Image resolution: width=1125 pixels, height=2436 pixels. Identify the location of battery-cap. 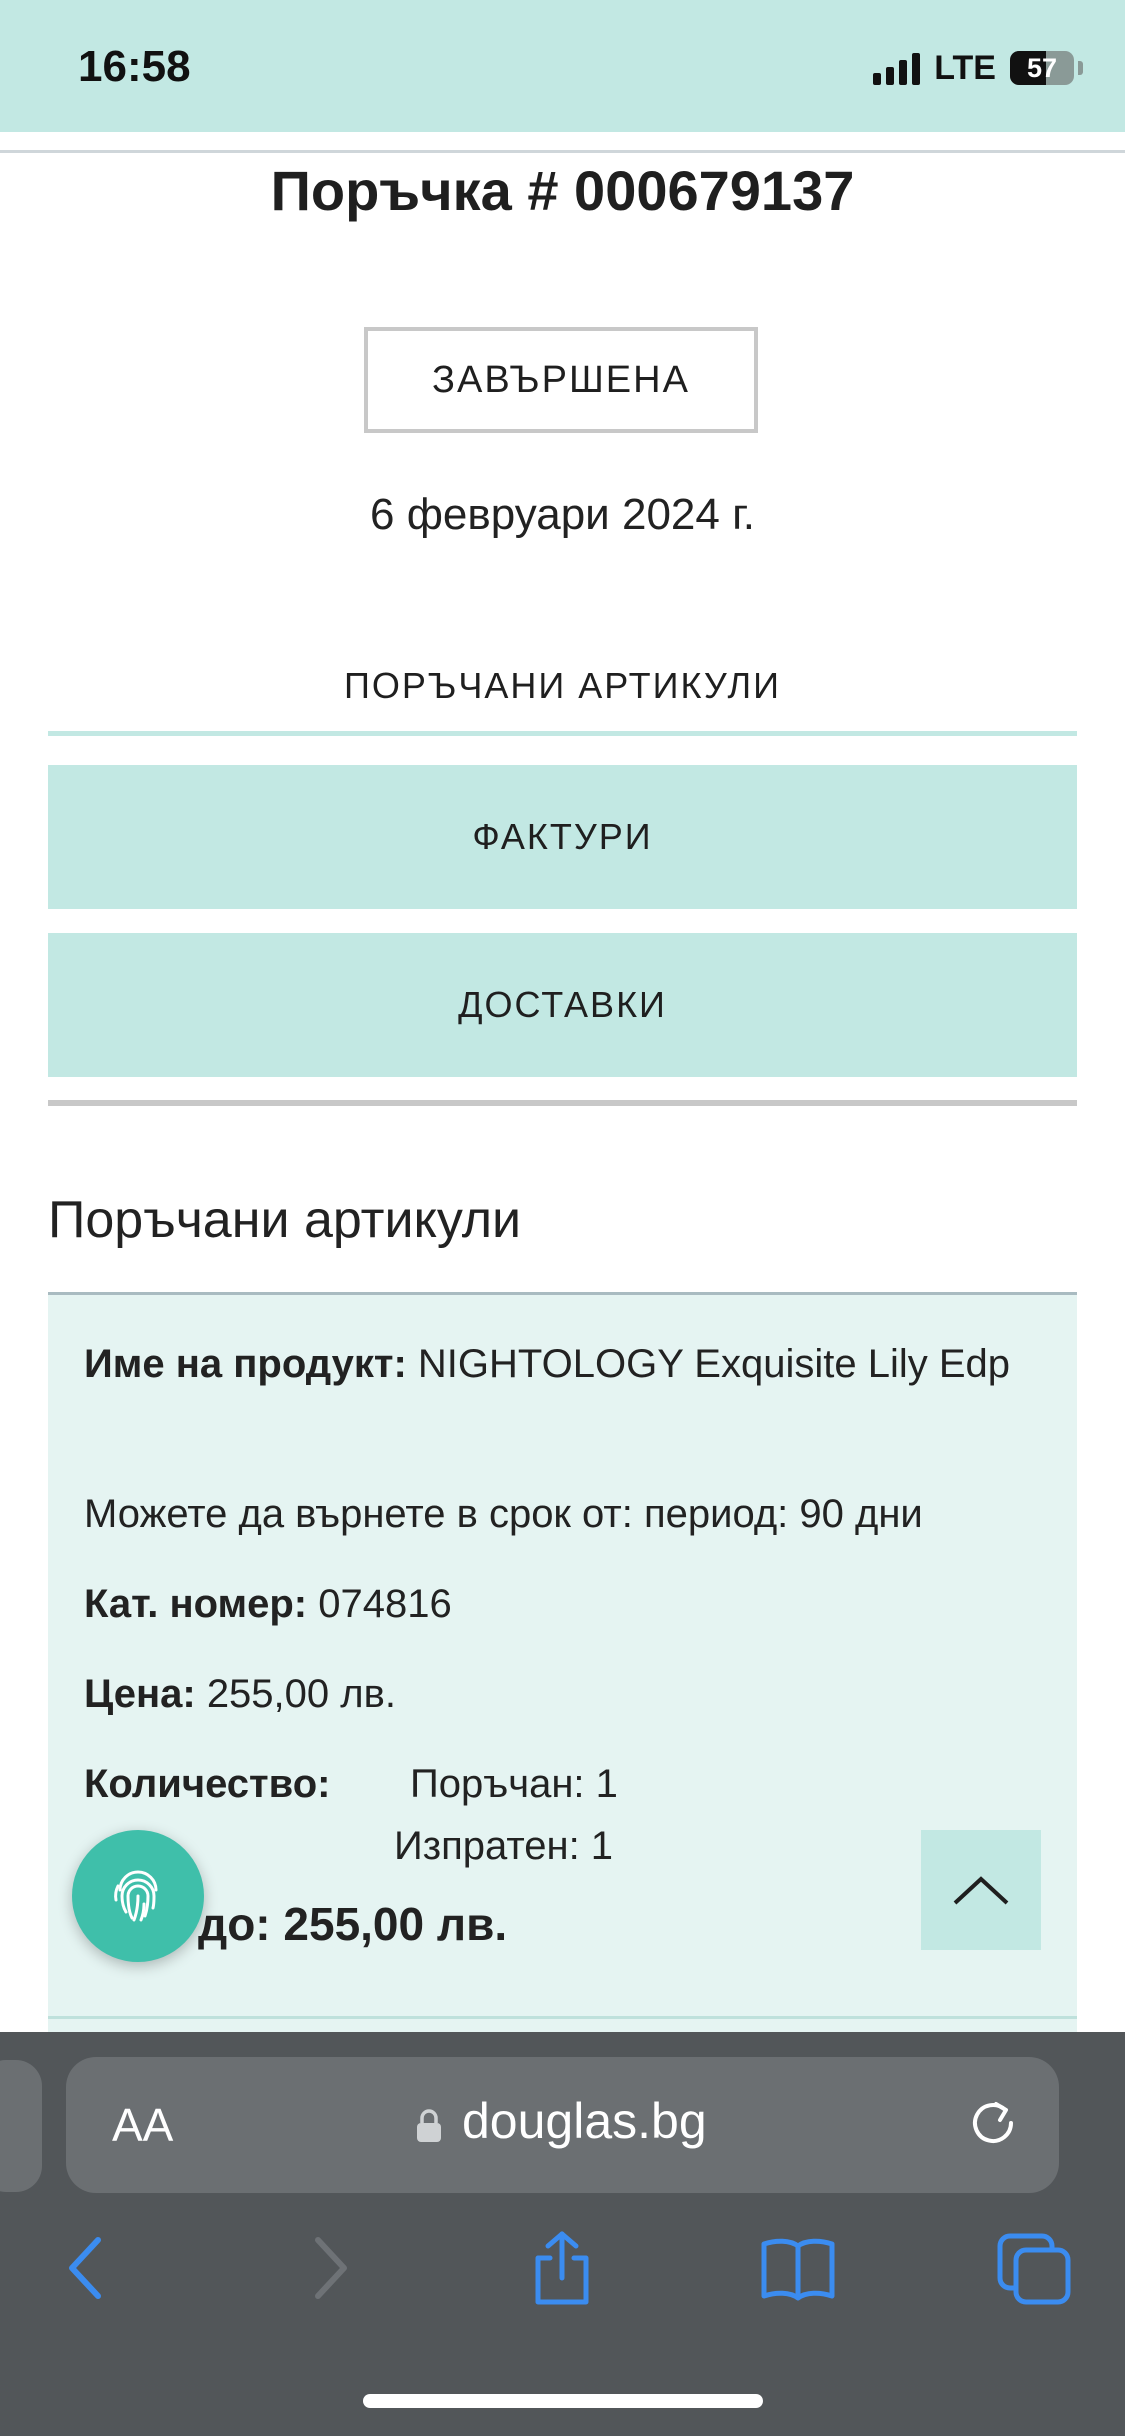
(1080, 68).